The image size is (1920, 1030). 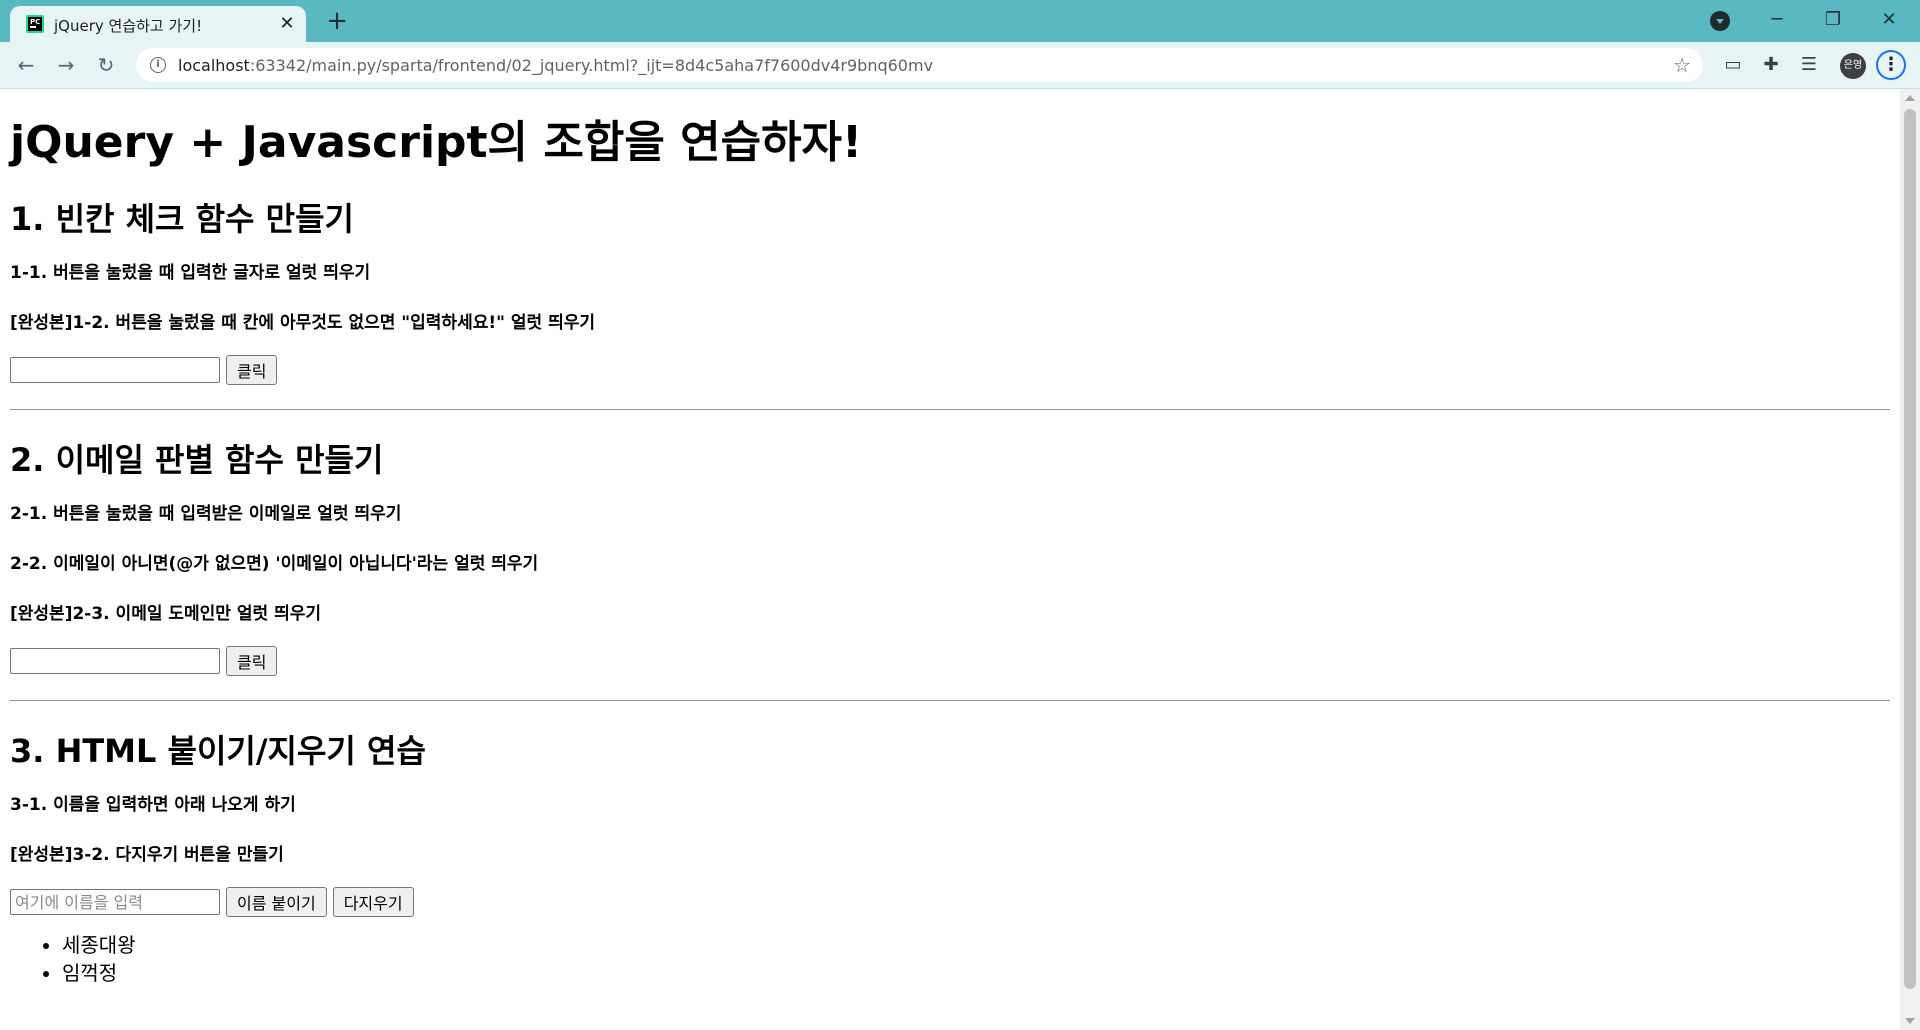 What do you see at coordinates (436, 142) in the screenshot?
I see `page-title: jQuery + Javascript의 조합을 연습하자!` at bounding box center [436, 142].